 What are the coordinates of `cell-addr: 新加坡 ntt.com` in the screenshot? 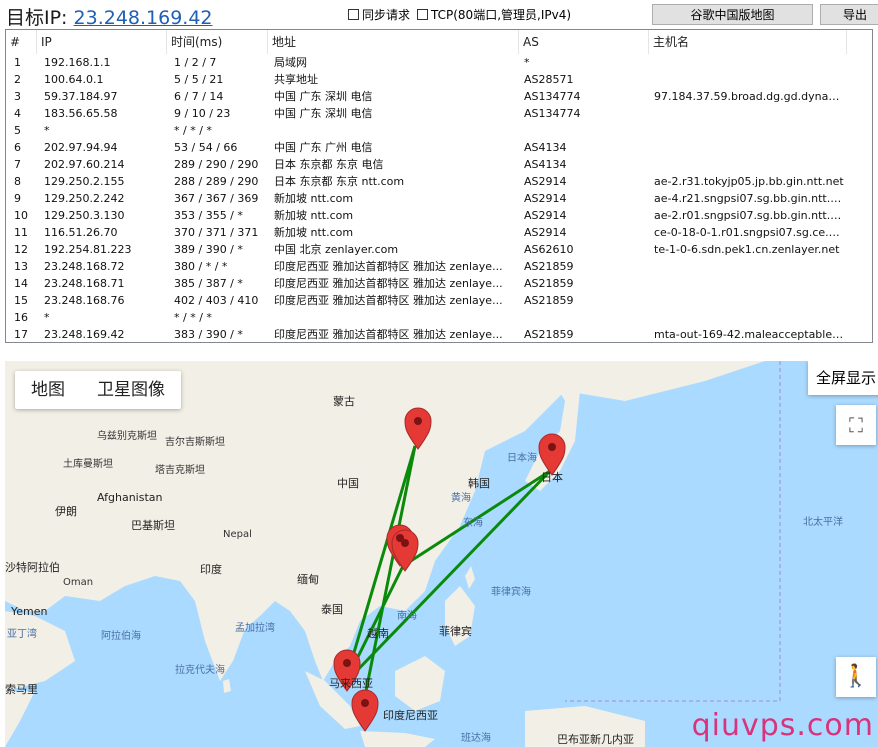 It's located at (314, 232).